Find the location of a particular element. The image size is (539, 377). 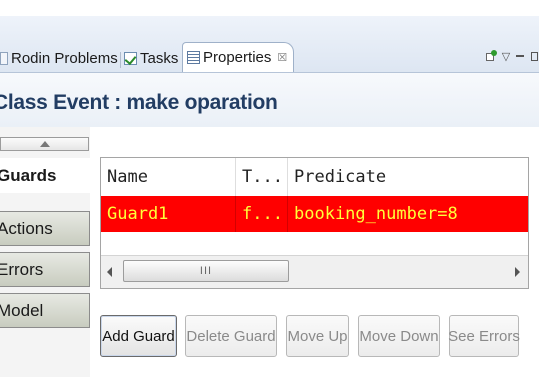

tab-tasks: Tasks is located at coordinates (151, 58).